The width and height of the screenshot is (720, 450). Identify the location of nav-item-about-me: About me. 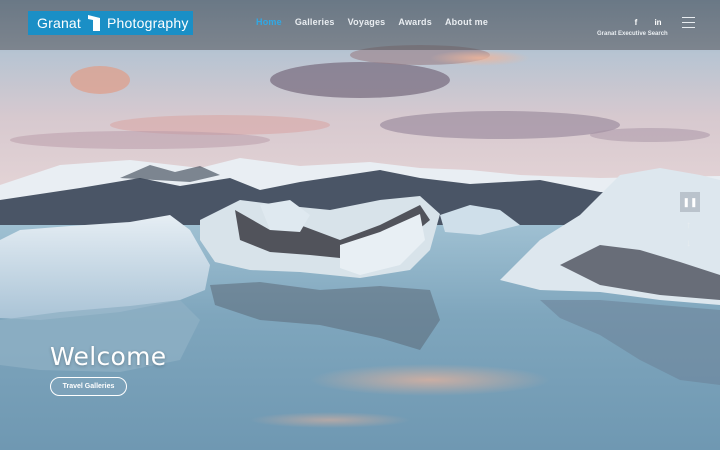
(466, 22).